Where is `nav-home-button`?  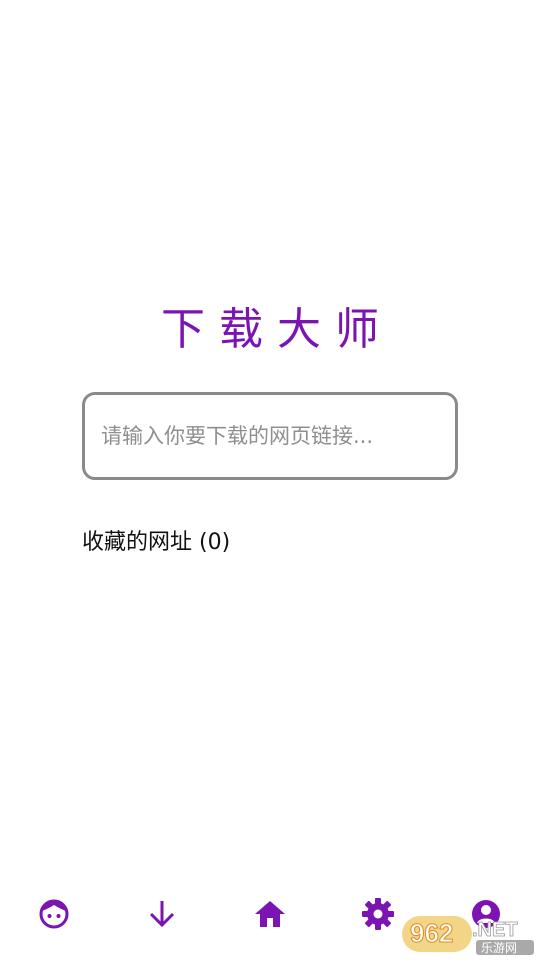 nav-home-button is located at coordinates (270, 914).